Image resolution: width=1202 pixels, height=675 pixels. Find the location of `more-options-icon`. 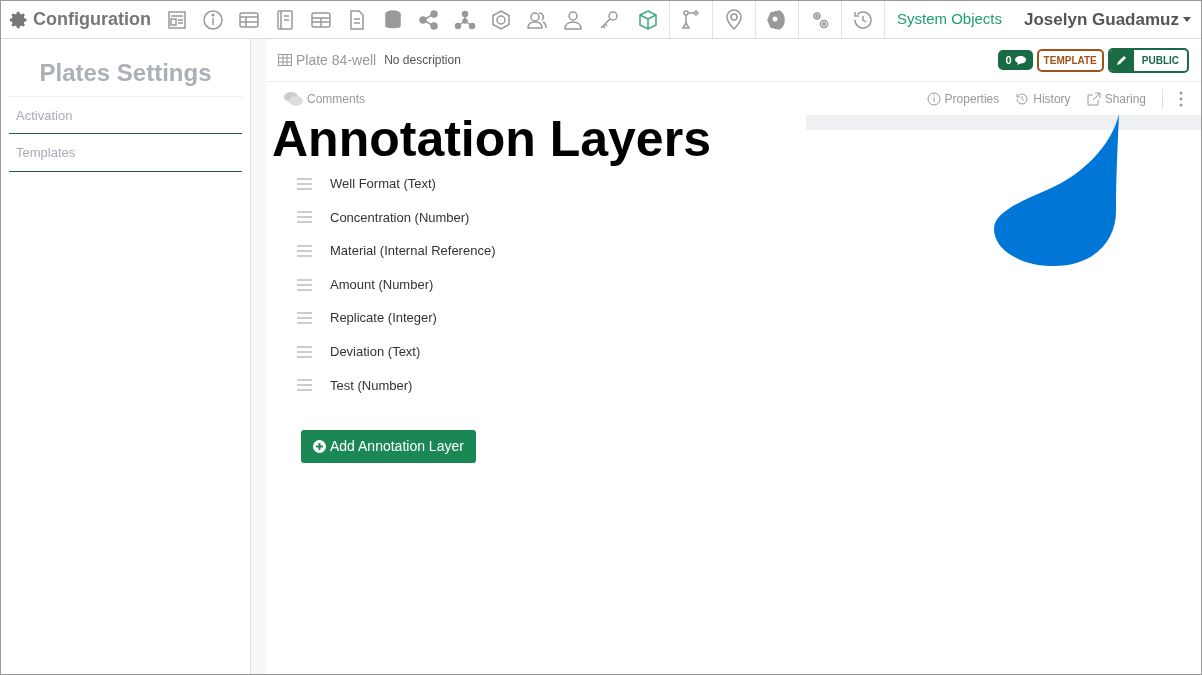

more-options-icon is located at coordinates (1181, 98).